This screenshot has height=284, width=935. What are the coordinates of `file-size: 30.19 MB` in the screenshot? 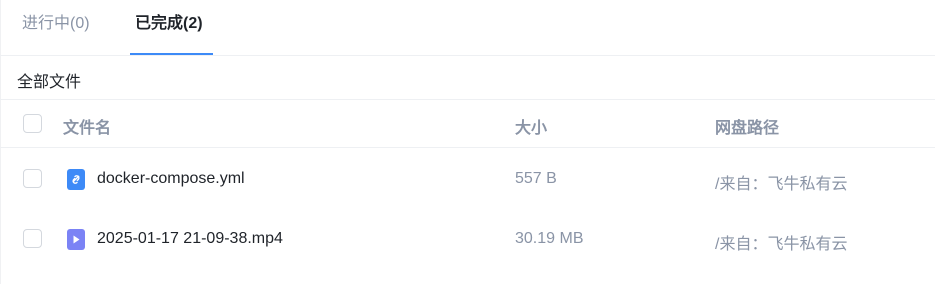 It's located at (549, 238).